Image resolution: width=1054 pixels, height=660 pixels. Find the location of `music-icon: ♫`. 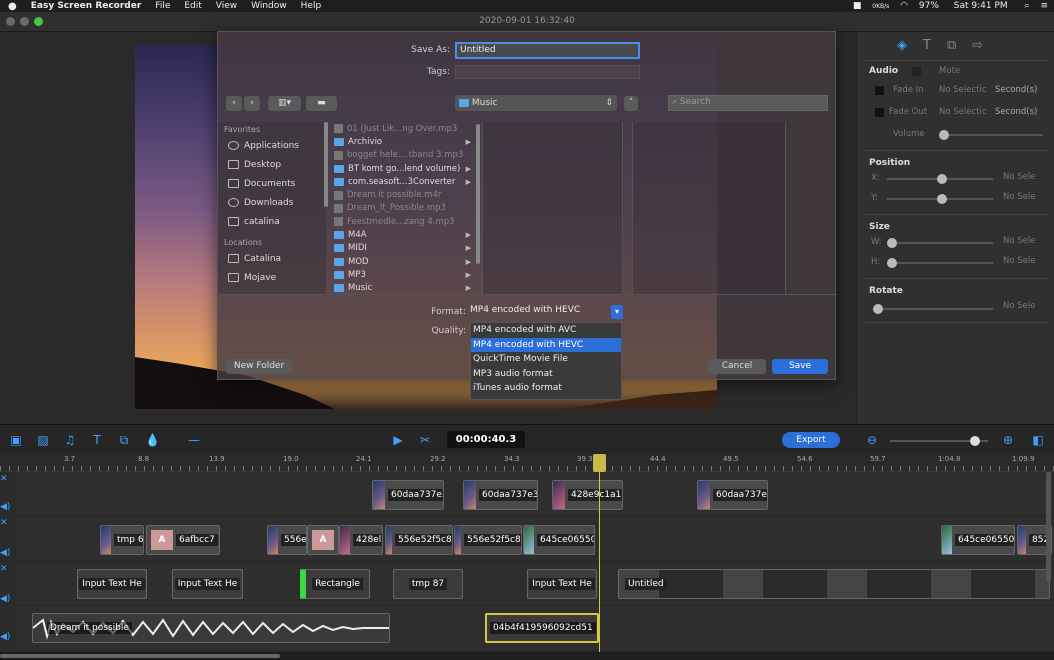

music-icon: ♫ is located at coordinates (70, 440).